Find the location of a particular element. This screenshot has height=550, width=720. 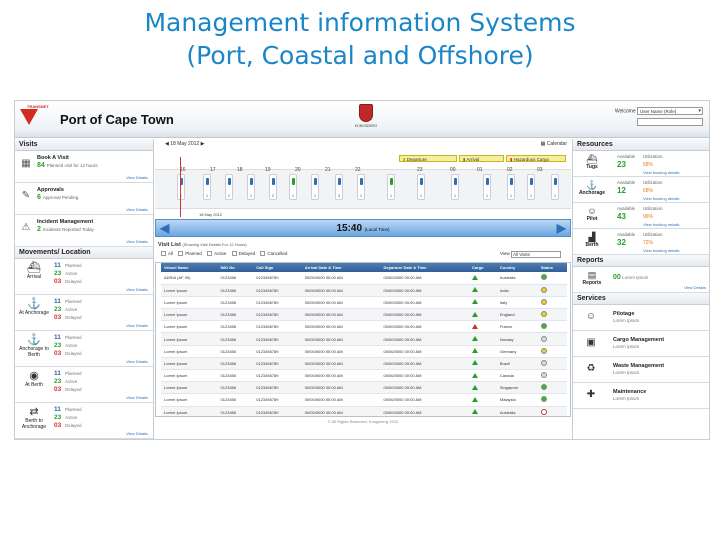

view-label: View is located at coordinates (505, 254).